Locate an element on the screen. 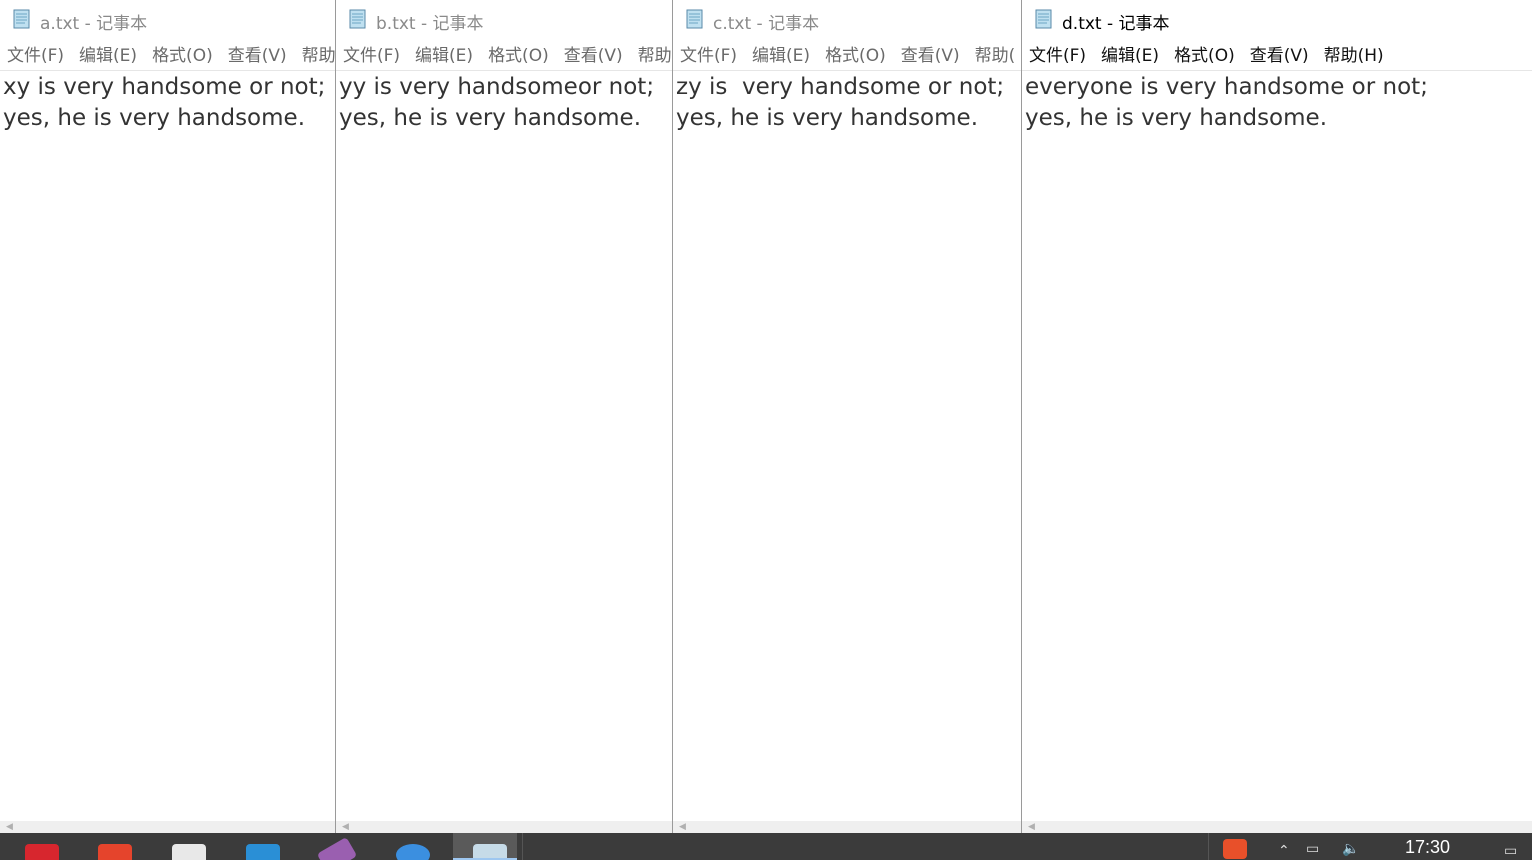  show-hidden-icons-icon: ⌃ is located at coordinates (1284, 851).